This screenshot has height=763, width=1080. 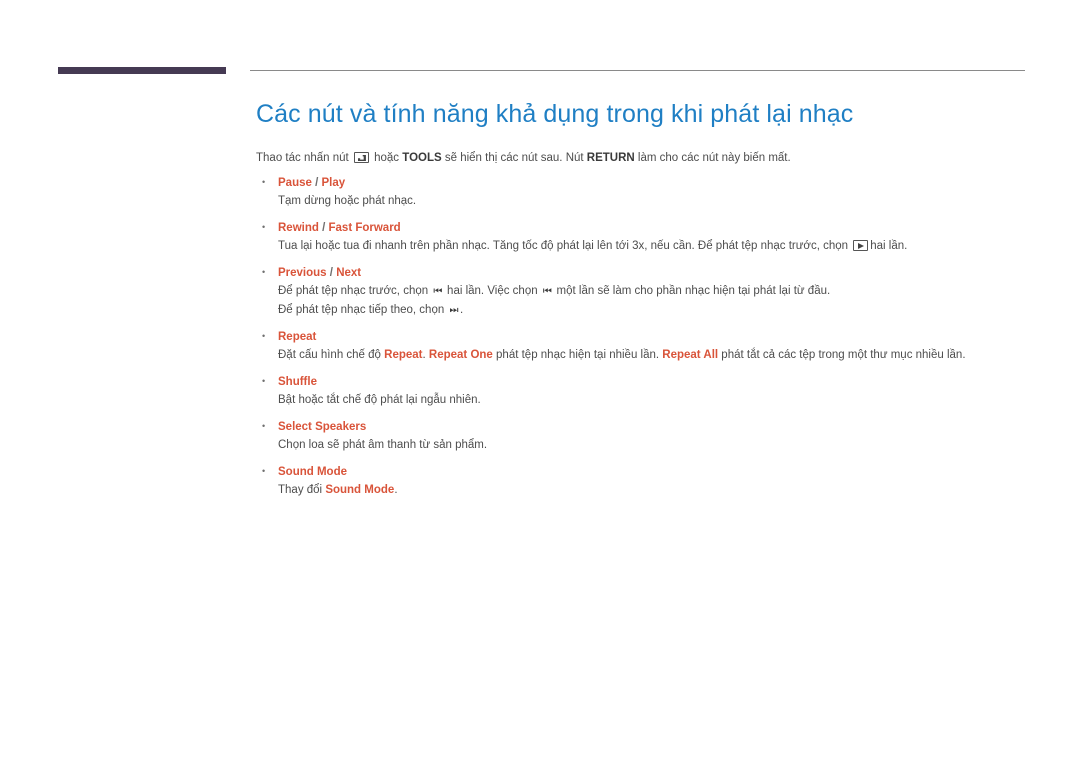 I want to click on feature-description: Thay đổi Sound Mode., so click(x=662, y=490).